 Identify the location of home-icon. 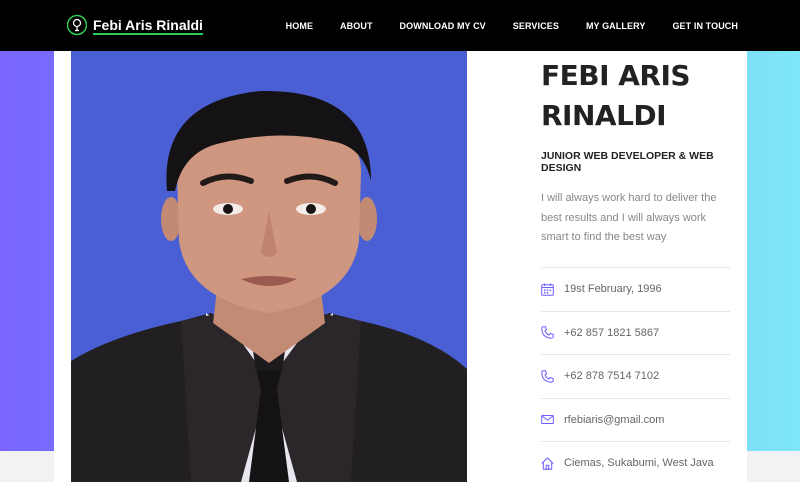
(547, 463).